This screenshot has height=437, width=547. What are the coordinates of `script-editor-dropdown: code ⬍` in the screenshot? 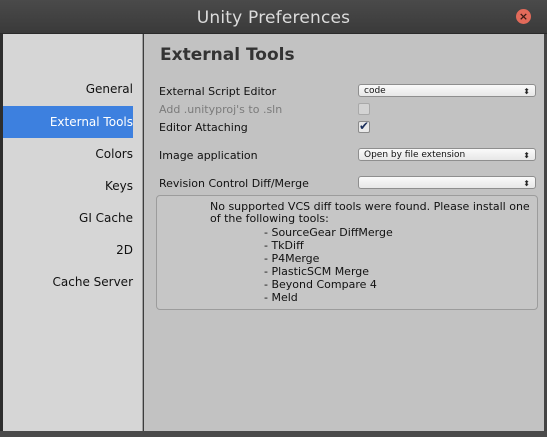 It's located at (447, 90).